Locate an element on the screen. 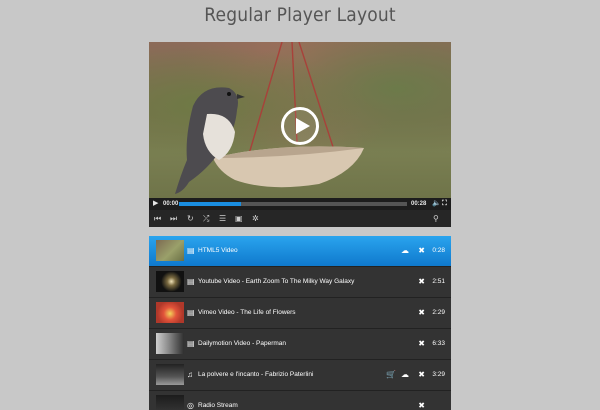 Image resolution: width=600 pixels, height=410 pixels. playlist-item-duration: 0:28 is located at coordinates (438, 250).